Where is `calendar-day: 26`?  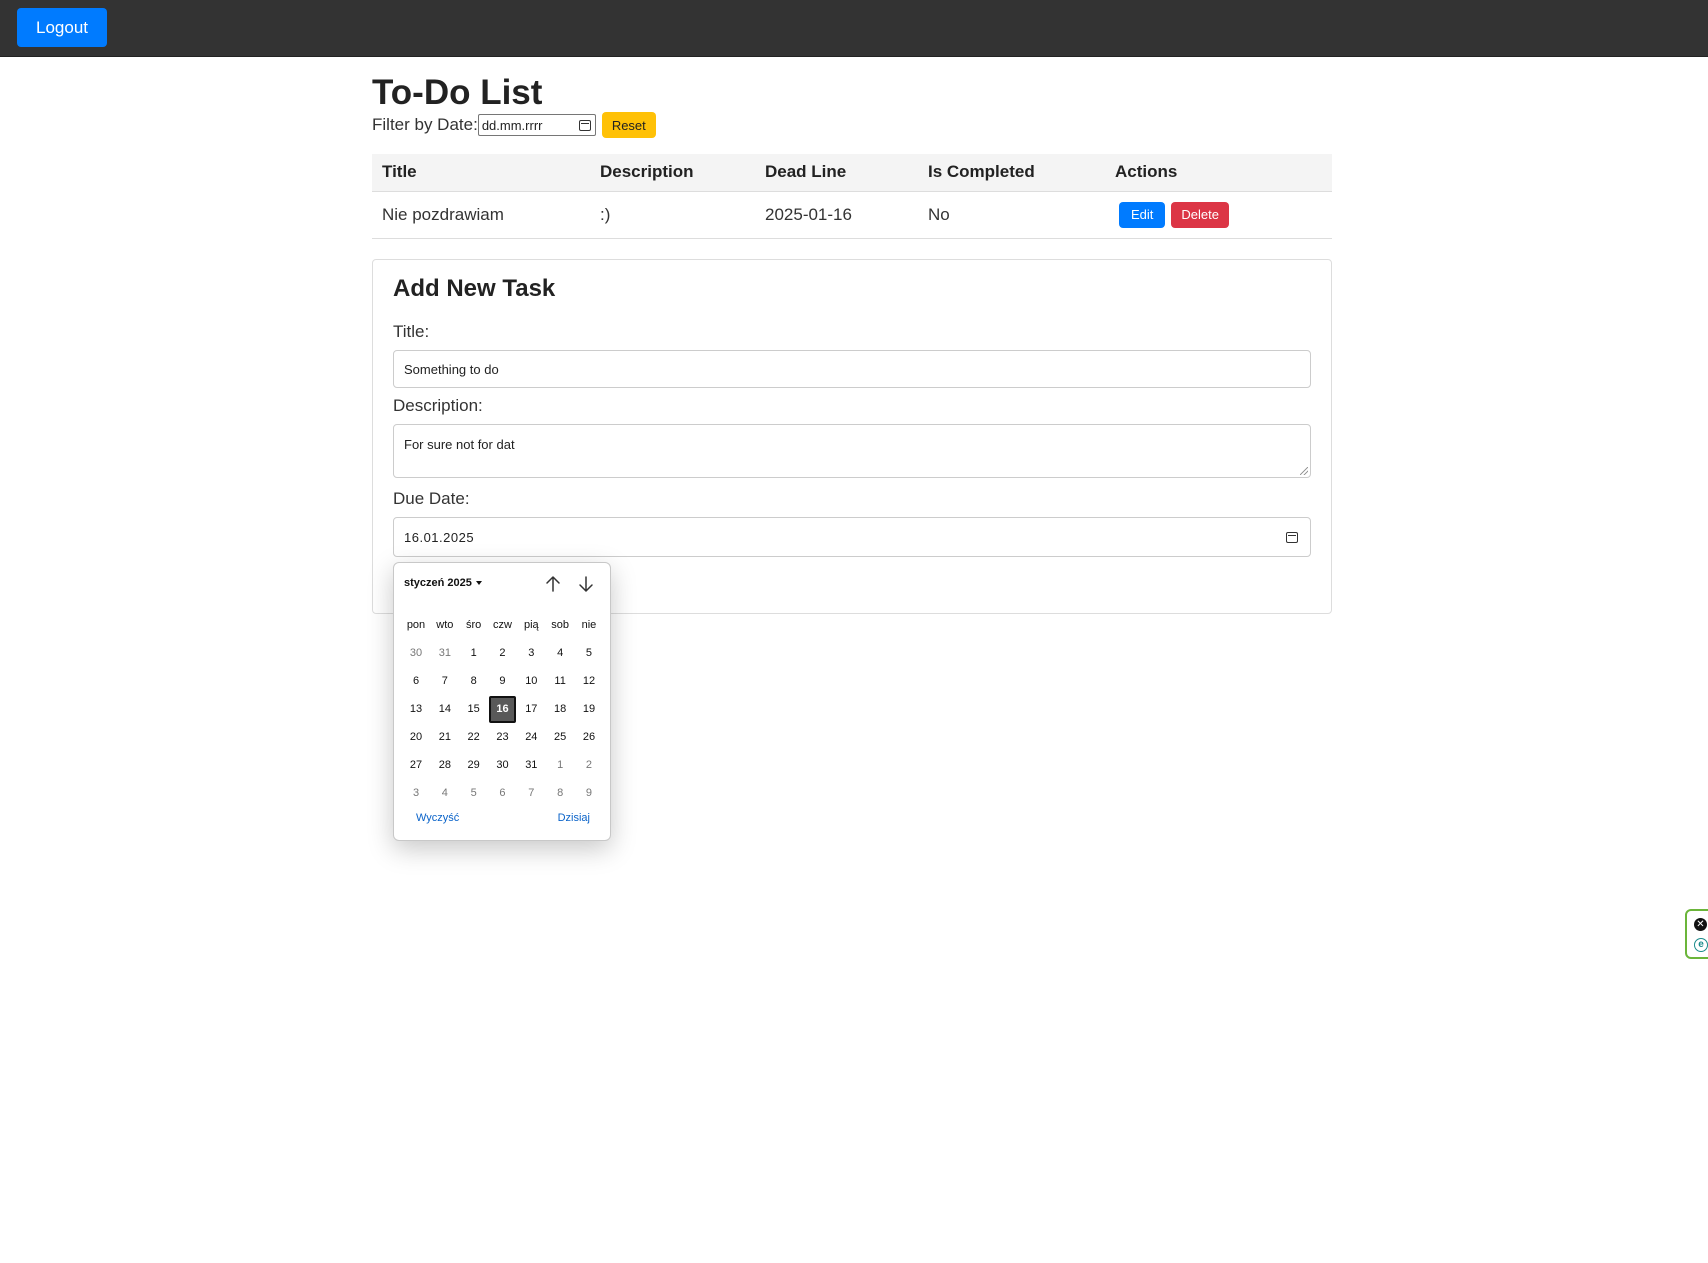
calendar-day: 26 is located at coordinates (589, 737).